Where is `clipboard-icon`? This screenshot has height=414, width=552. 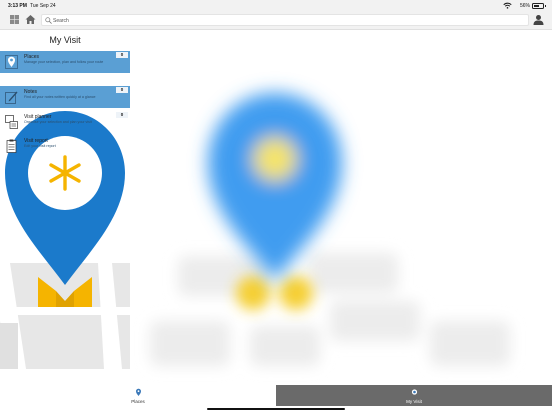
clipboard-icon is located at coordinates (11, 146).